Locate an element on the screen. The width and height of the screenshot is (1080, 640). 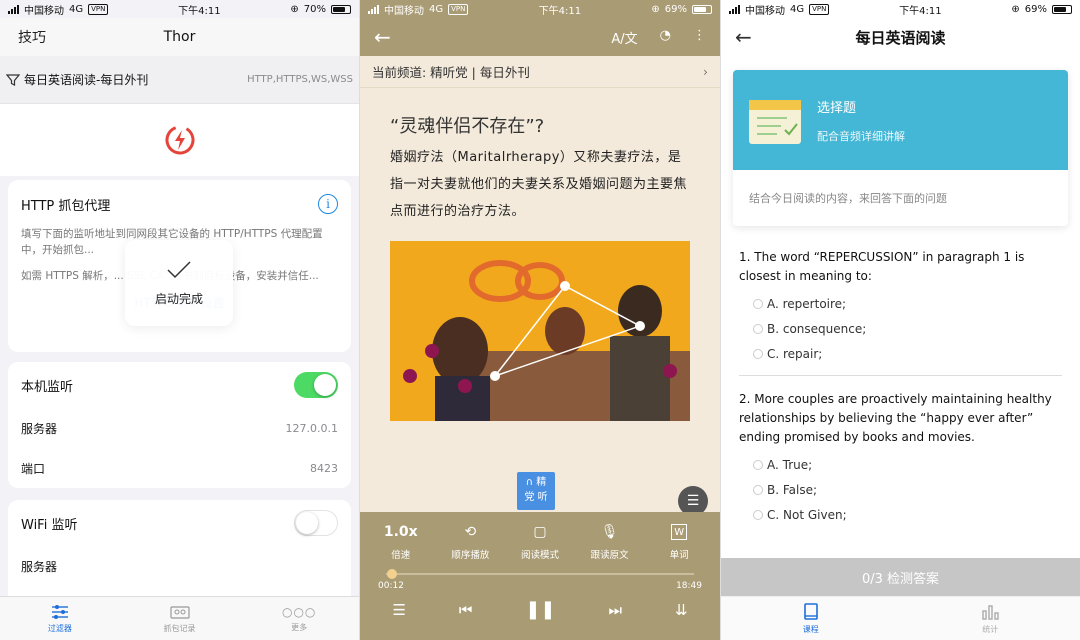
status-bar: 中国移动 4G VPN 下午4:11 ⊕ 70% is located at coordinates (179, 9).